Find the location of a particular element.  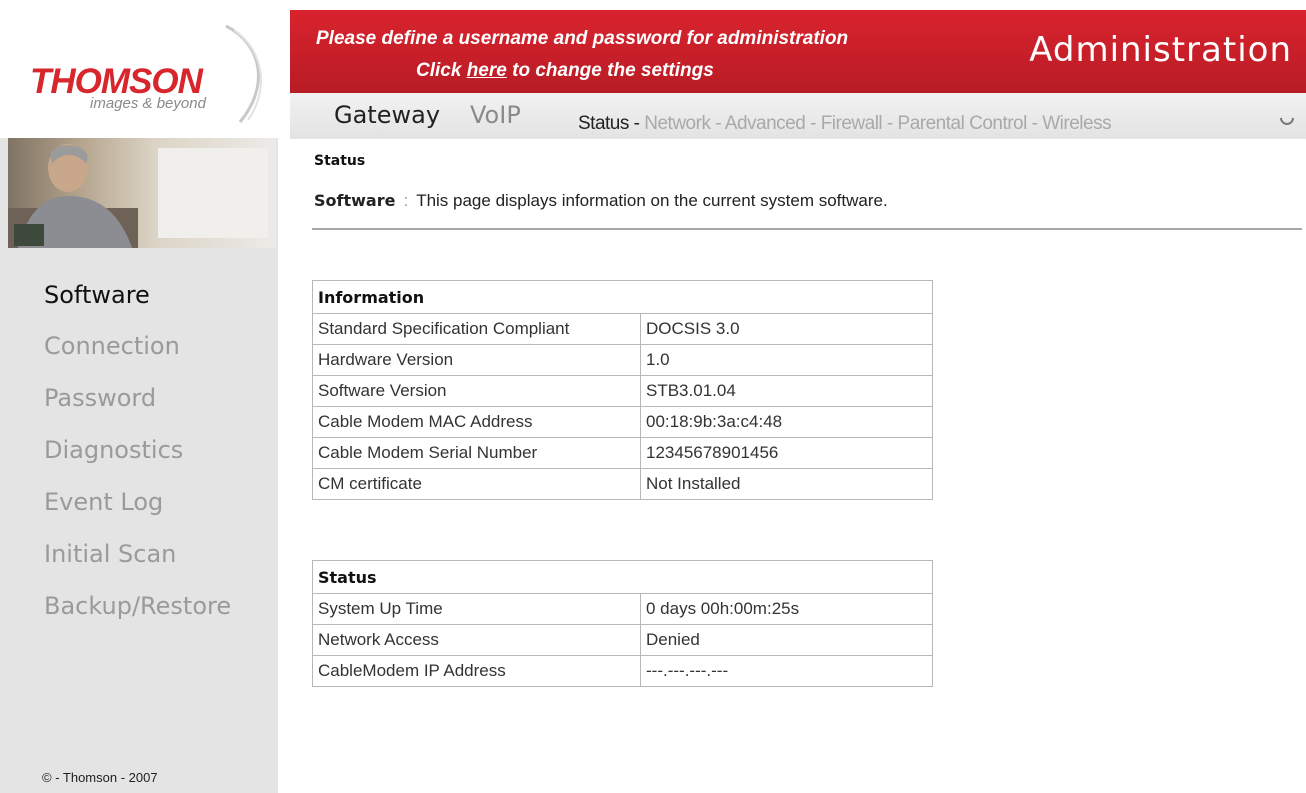

table-header-row: Information is located at coordinates (622, 297).